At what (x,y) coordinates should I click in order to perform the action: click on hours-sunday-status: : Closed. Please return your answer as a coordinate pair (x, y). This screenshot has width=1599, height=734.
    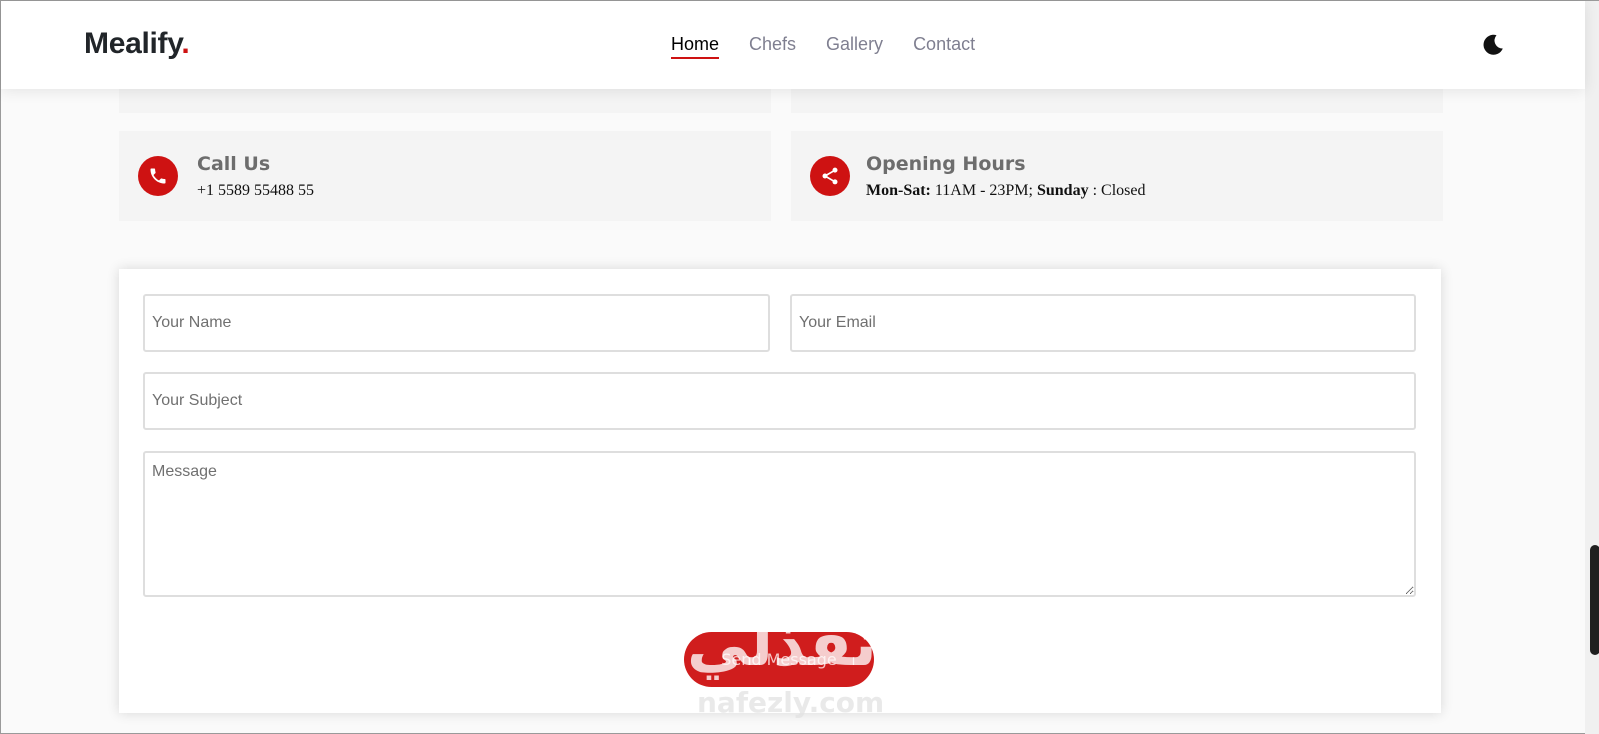
    Looking at the image, I should click on (1117, 190).